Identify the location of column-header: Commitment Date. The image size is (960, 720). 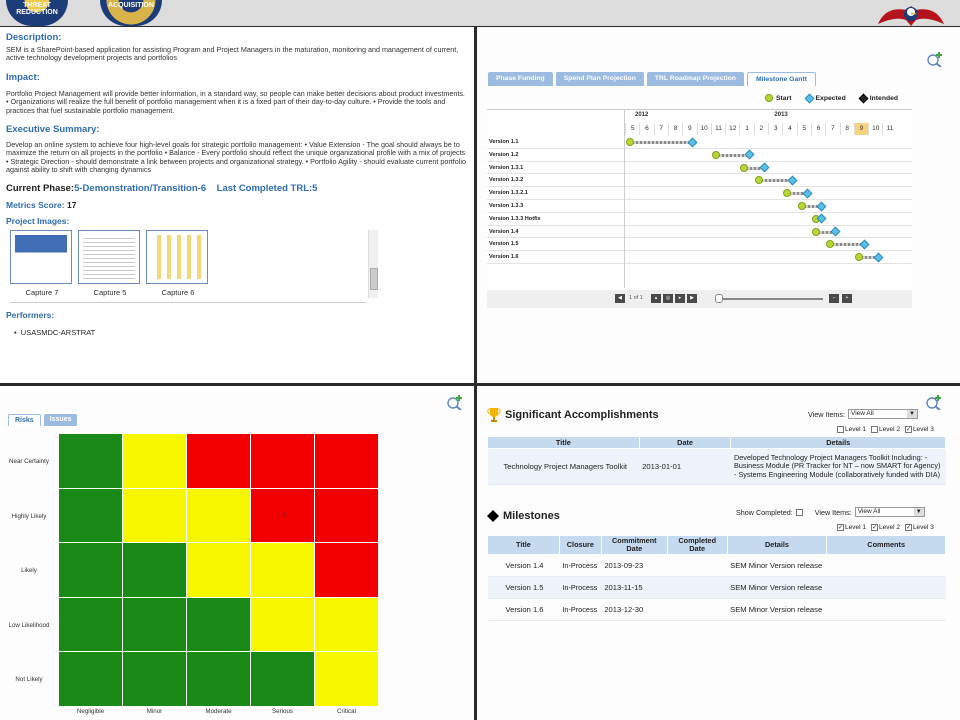
(634, 545).